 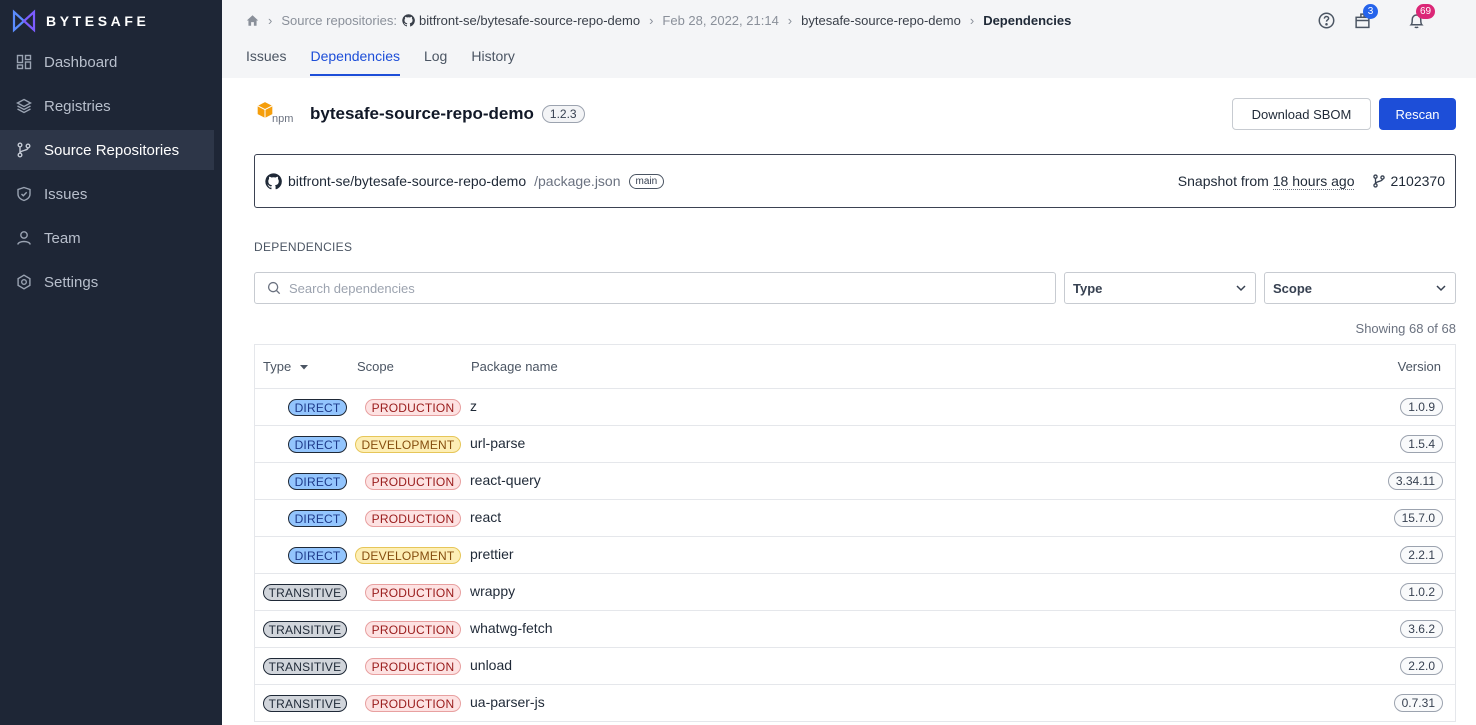 I want to click on breadcrumb-date: Feb 28, 2022, 21:14, so click(x=720, y=20).